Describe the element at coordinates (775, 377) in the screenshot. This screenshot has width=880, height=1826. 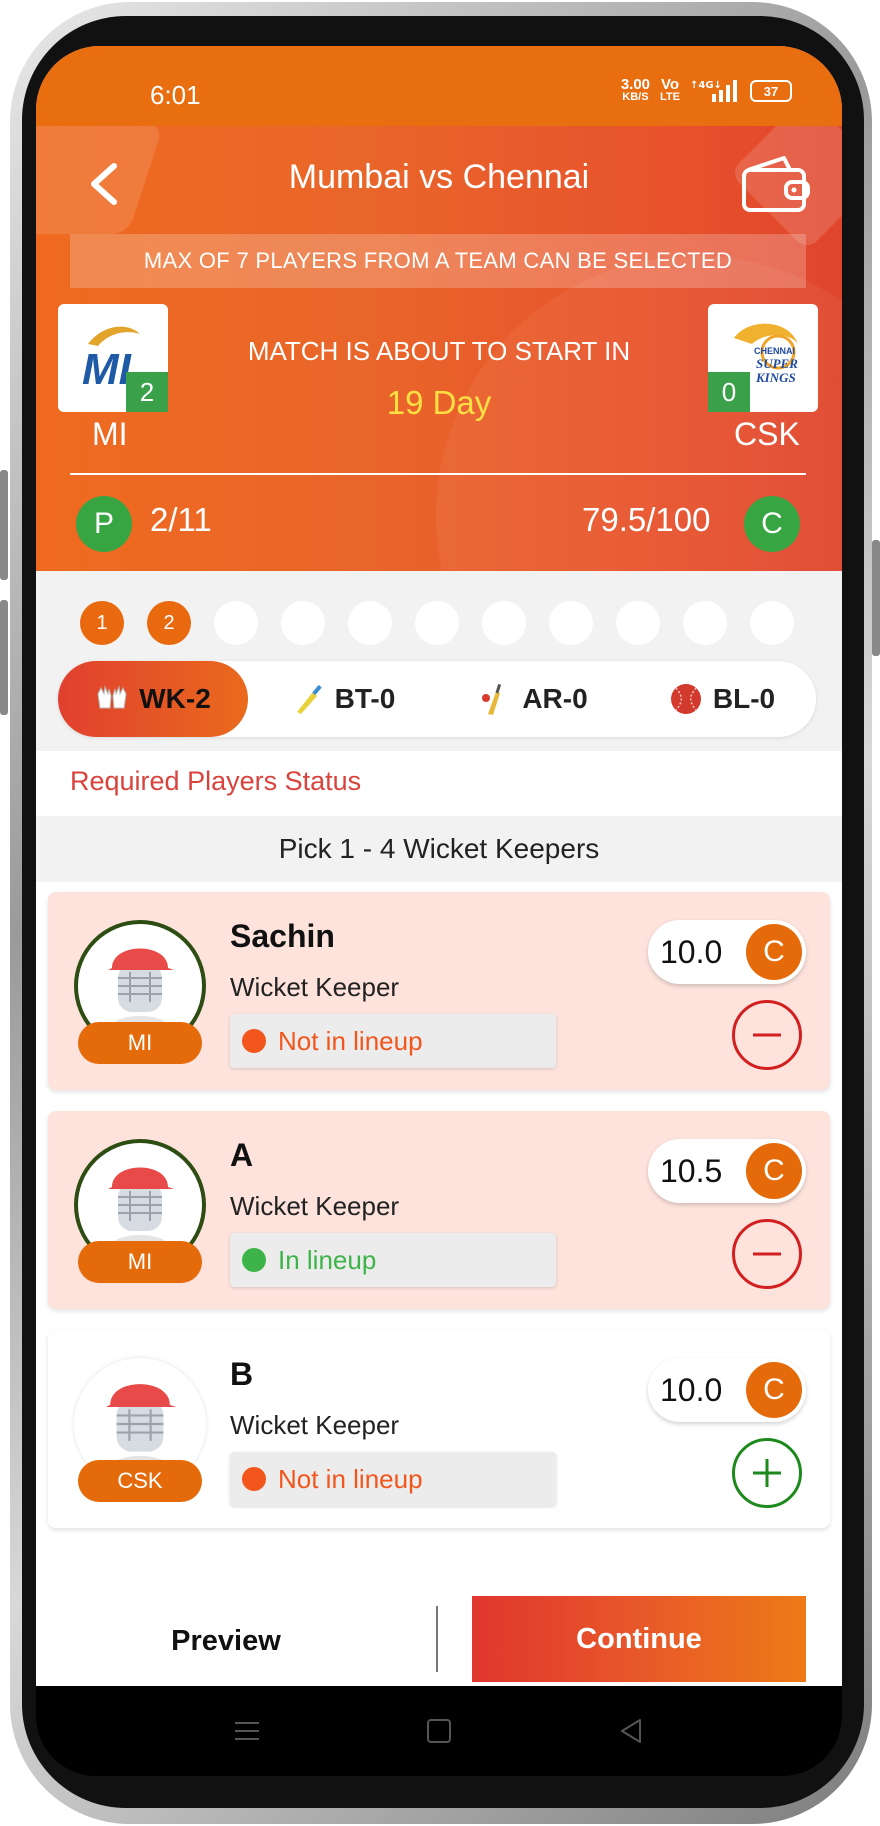
I see `csk-logo-text-bottom: KINGS` at that location.